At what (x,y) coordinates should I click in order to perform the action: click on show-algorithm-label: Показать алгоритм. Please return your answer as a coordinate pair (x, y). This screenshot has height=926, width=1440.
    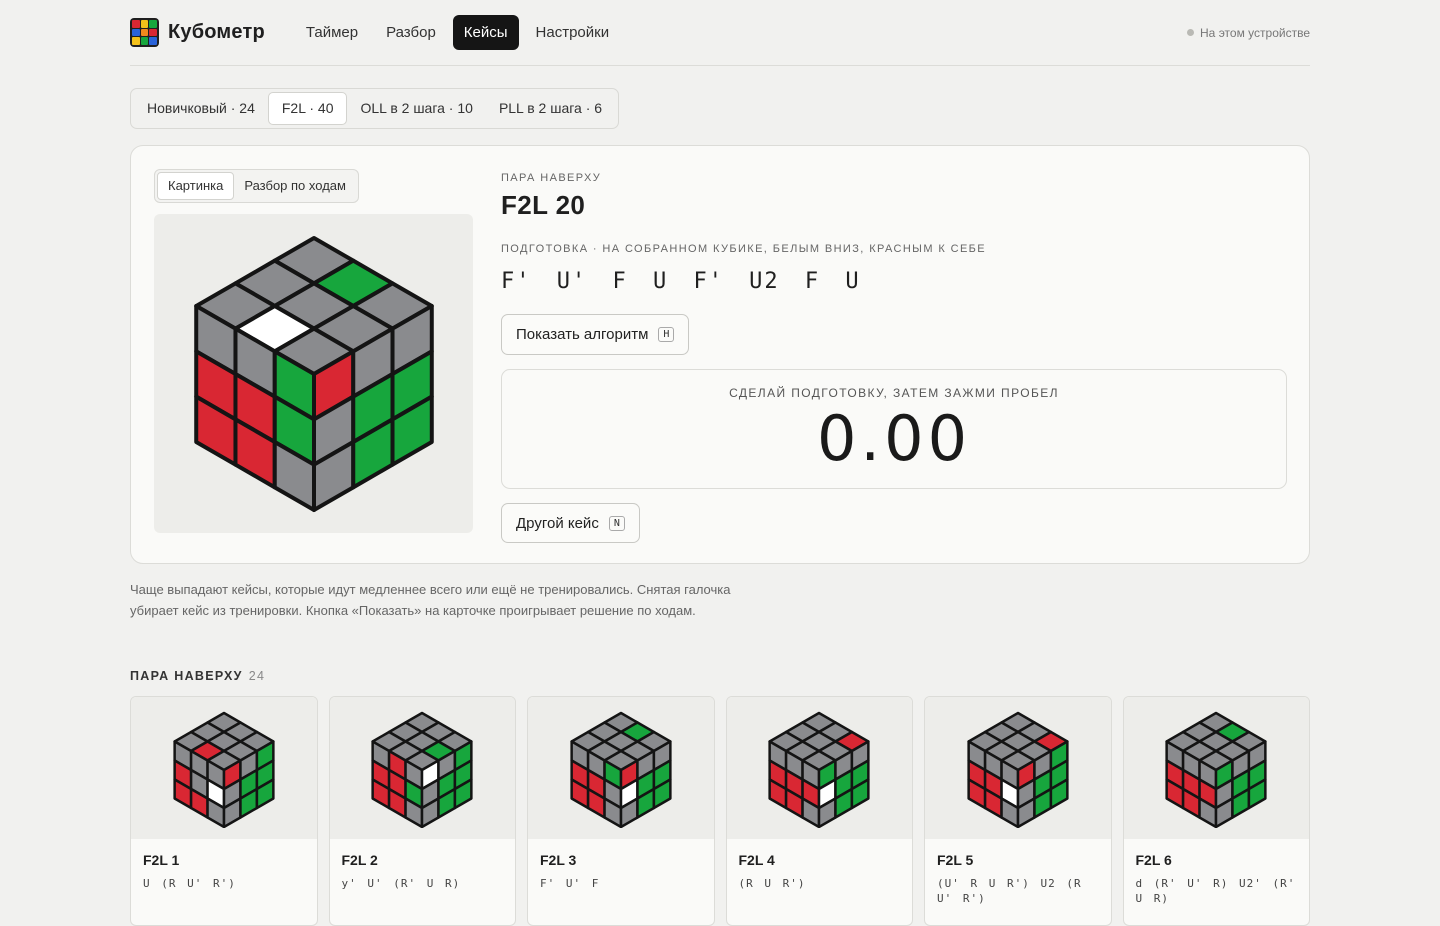
    Looking at the image, I should click on (582, 334).